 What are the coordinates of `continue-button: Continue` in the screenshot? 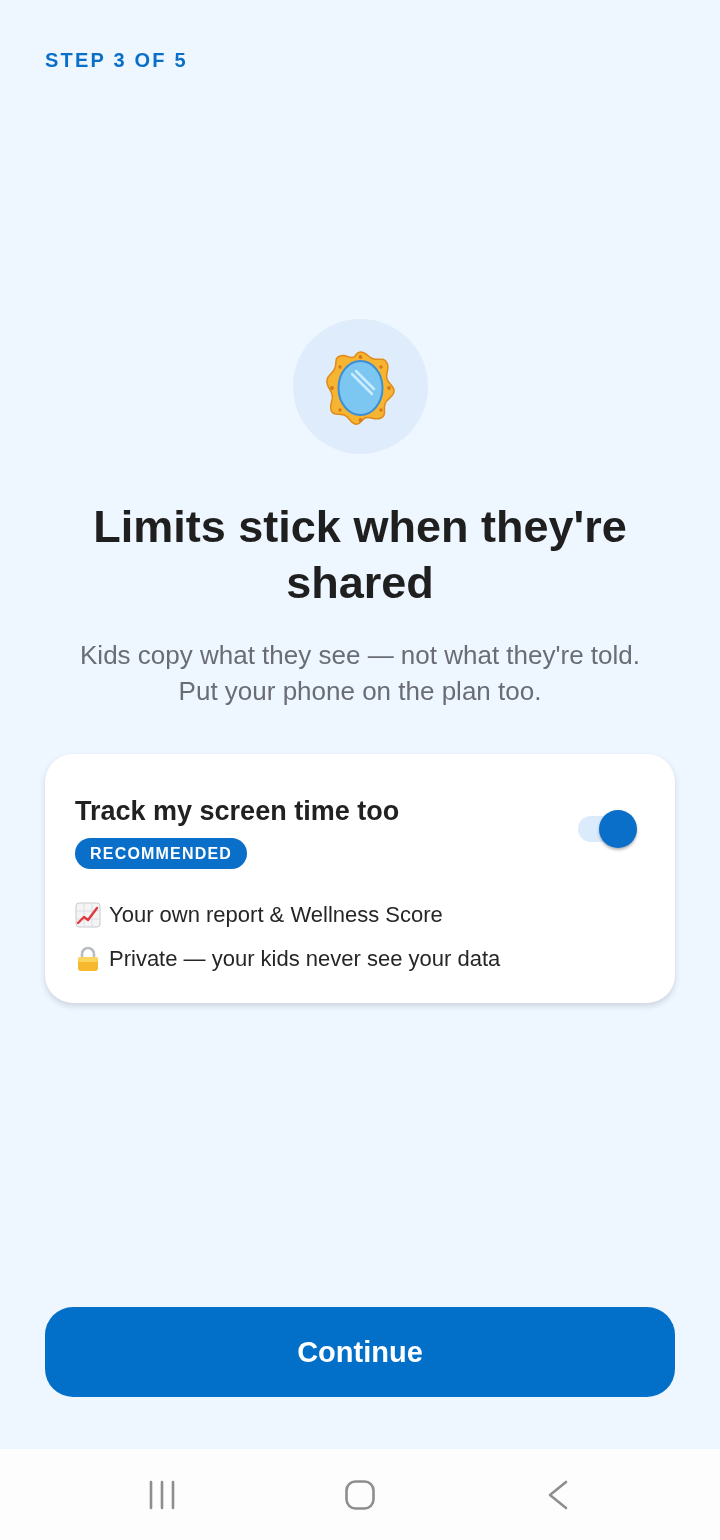 It's located at (360, 1352).